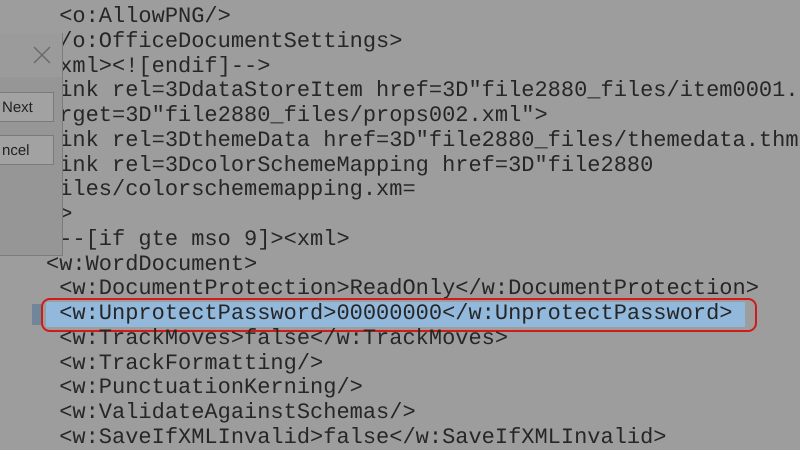  Describe the element at coordinates (42, 55) in the screenshot. I see `close-icon` at that location.